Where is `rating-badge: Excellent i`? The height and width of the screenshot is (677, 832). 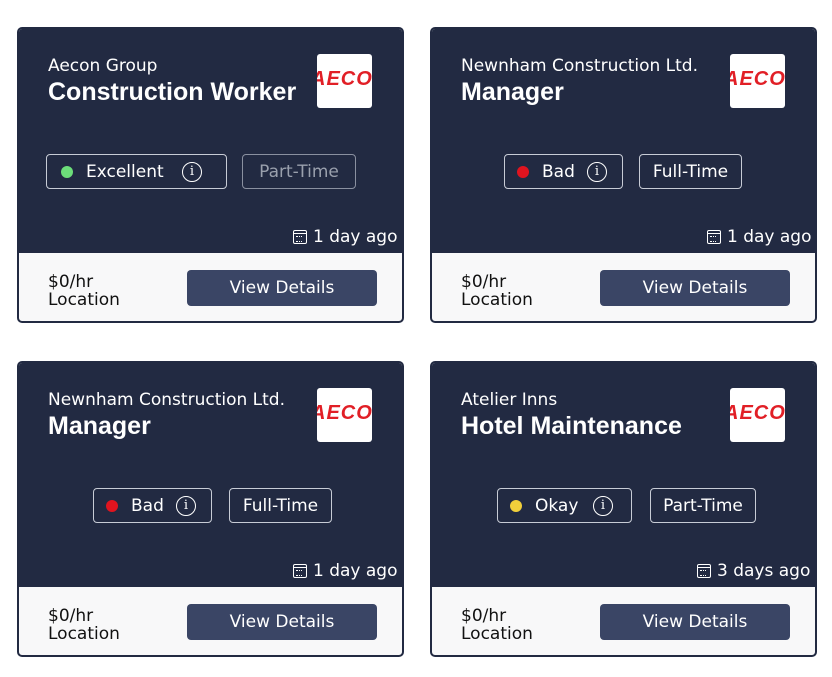 rating-badge: Excellent i is located at coordinates (136, 171).